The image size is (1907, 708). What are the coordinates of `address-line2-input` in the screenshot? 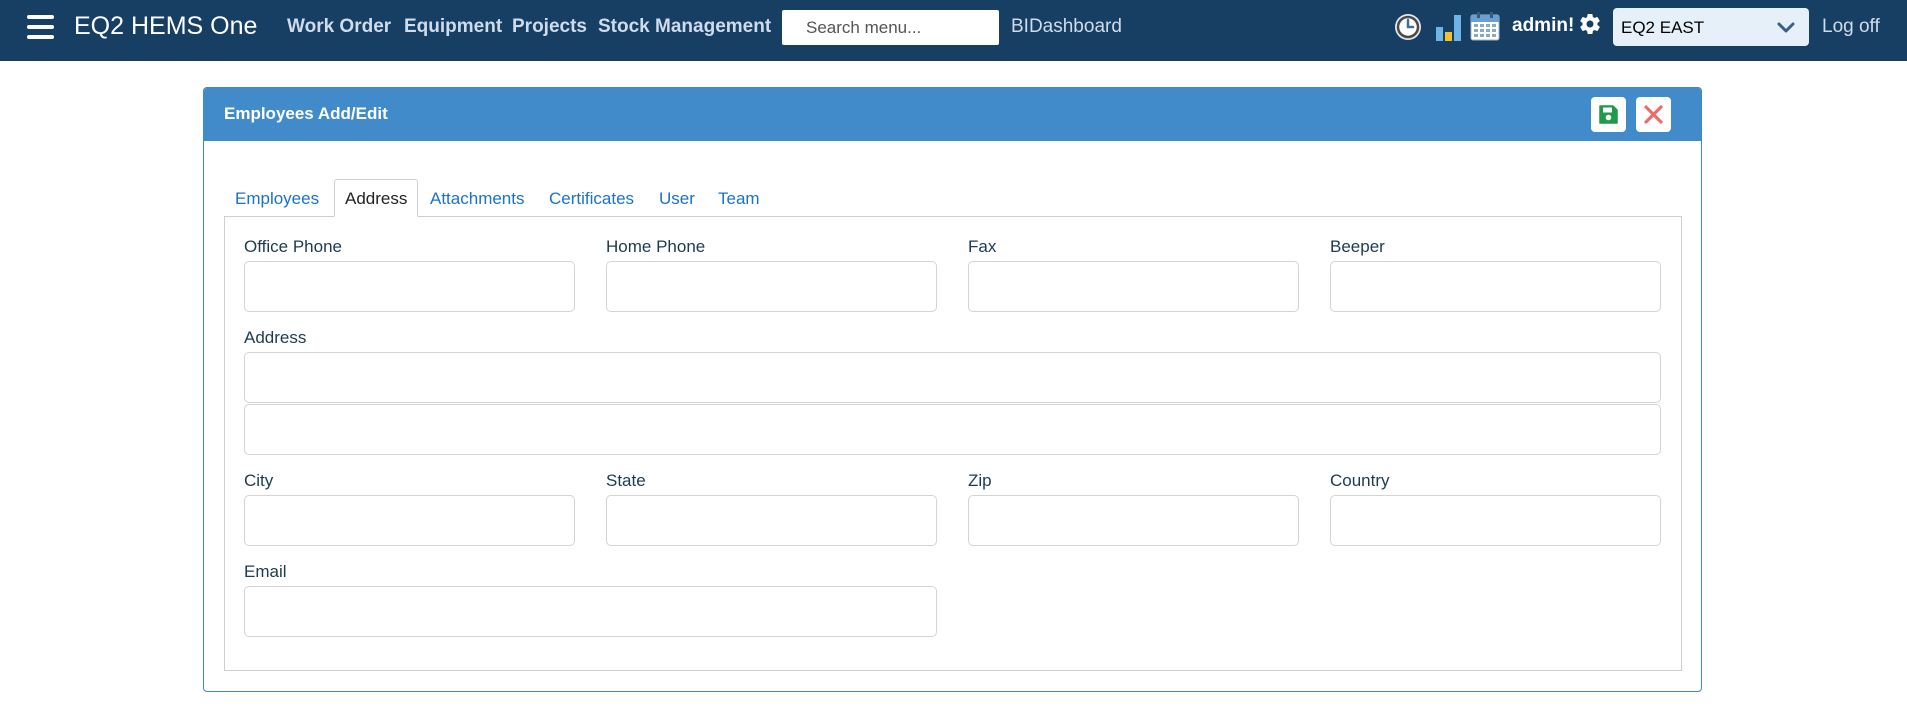 It's located at (952, 429).